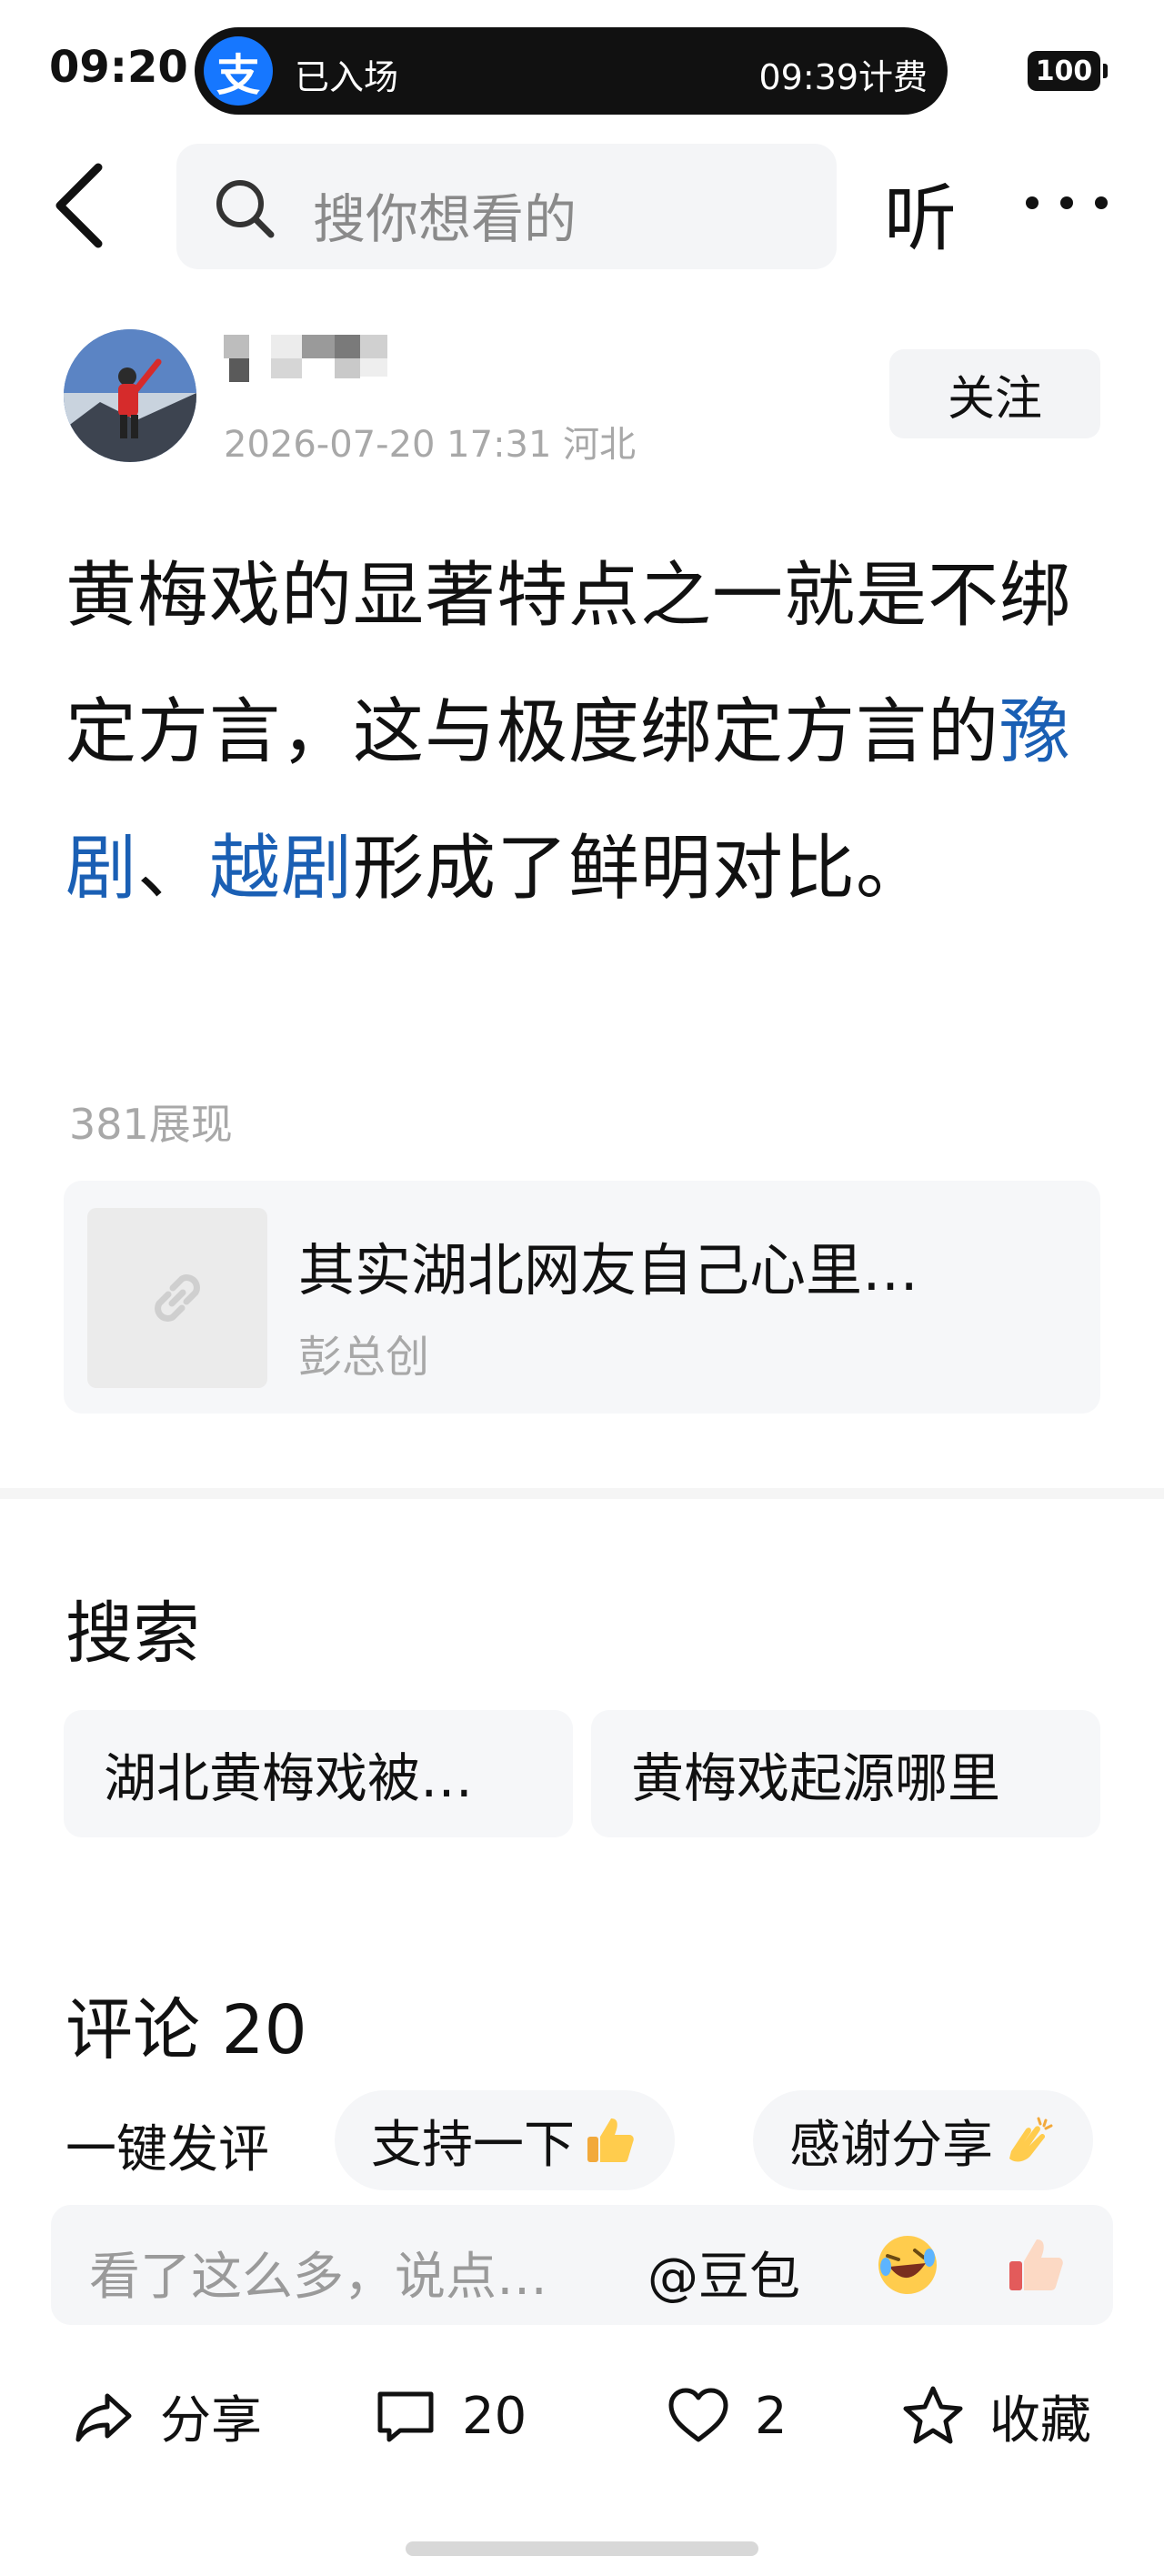 This screenshot has width=1164, height=2576. Describe the element at coordinates (305, 358) in the screenshot. I see `redacted-name-mosaic` at that location.